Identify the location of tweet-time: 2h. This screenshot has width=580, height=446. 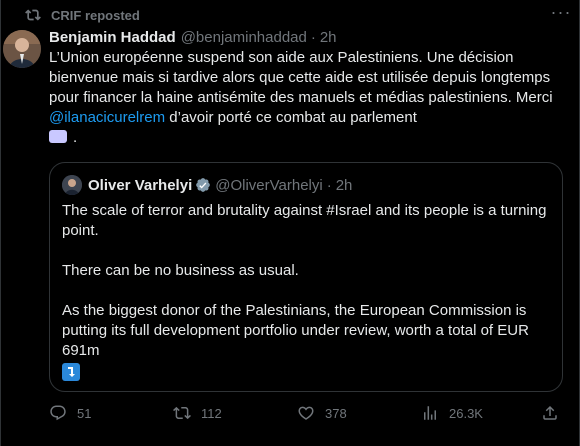
(328, 37).